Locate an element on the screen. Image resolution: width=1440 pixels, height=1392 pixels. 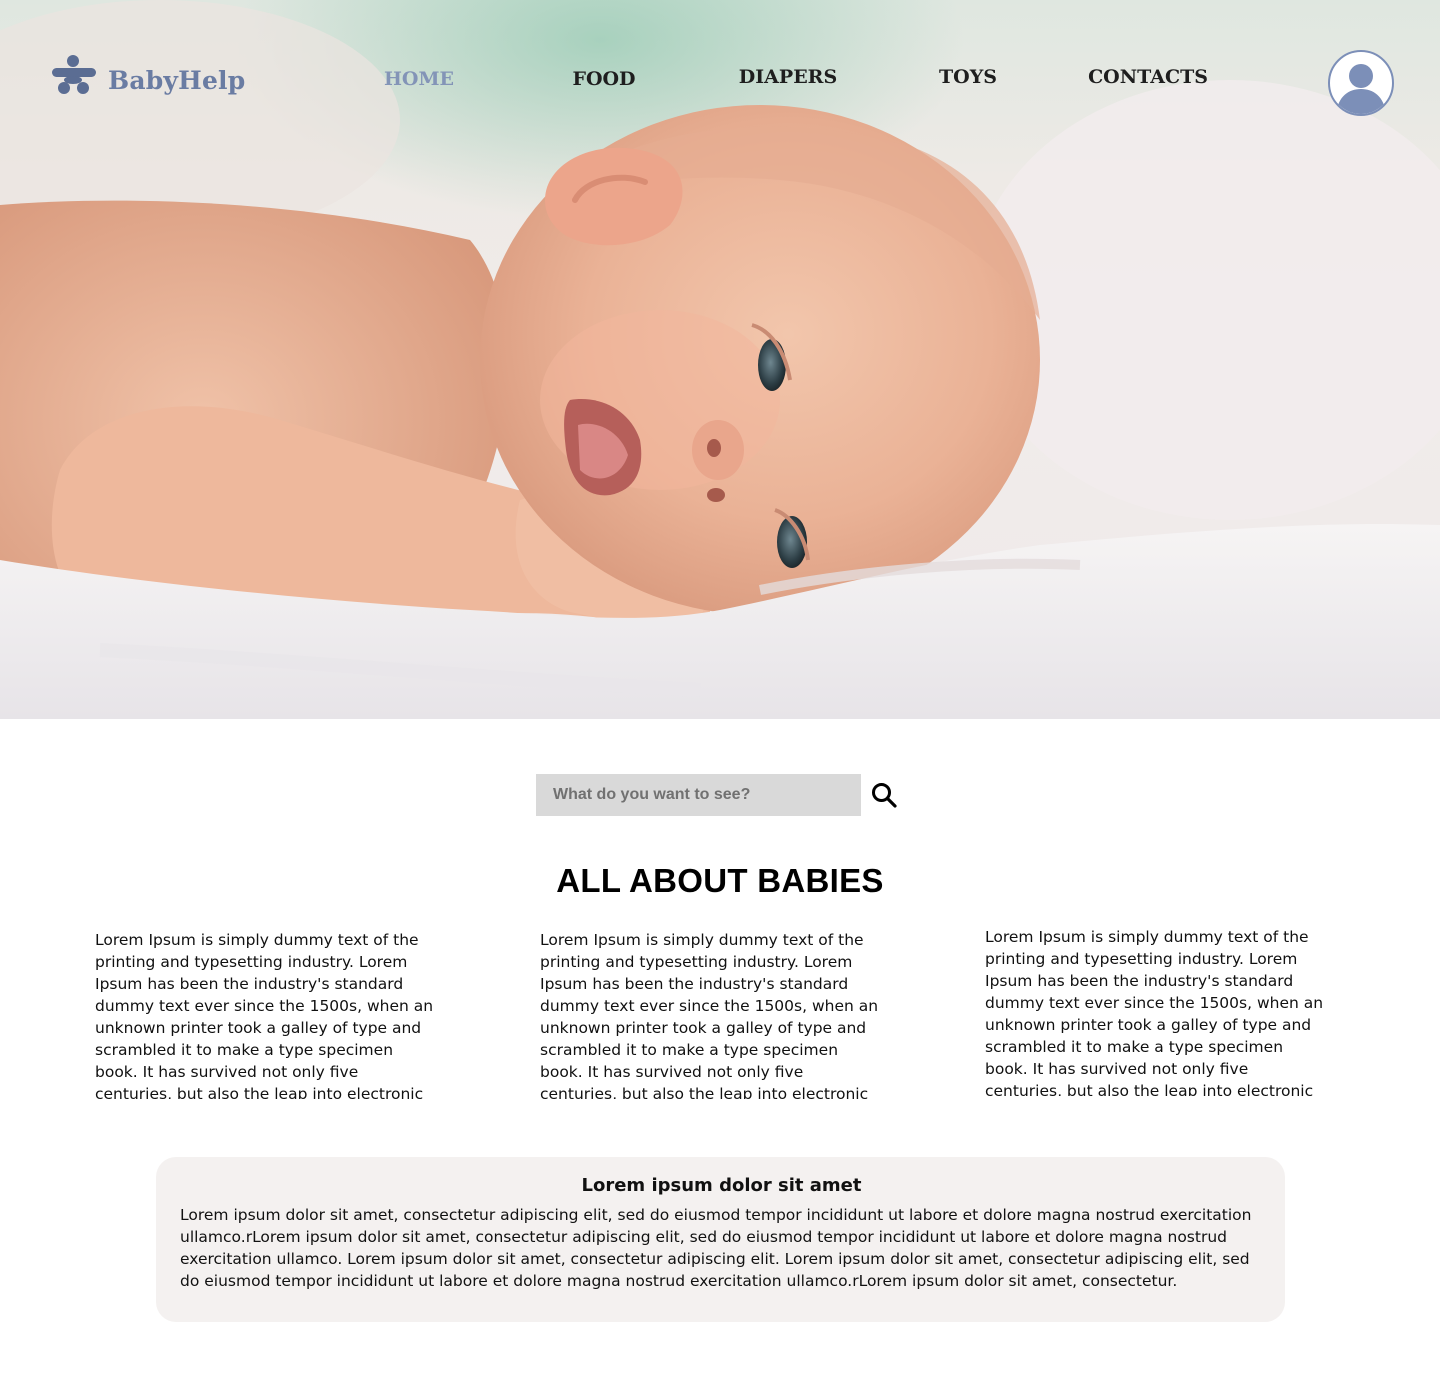
nav-diapers: DIAPERS is located at coordinates (788, 77).